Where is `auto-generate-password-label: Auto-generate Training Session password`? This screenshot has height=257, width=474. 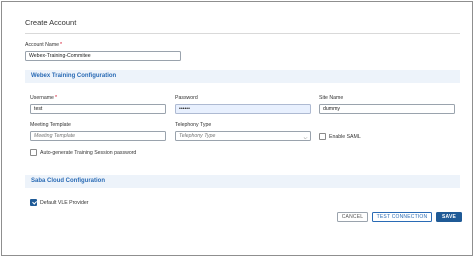
auto-generate-password-label: Auto-generate Training Session password is located at coordinates (88, 153).